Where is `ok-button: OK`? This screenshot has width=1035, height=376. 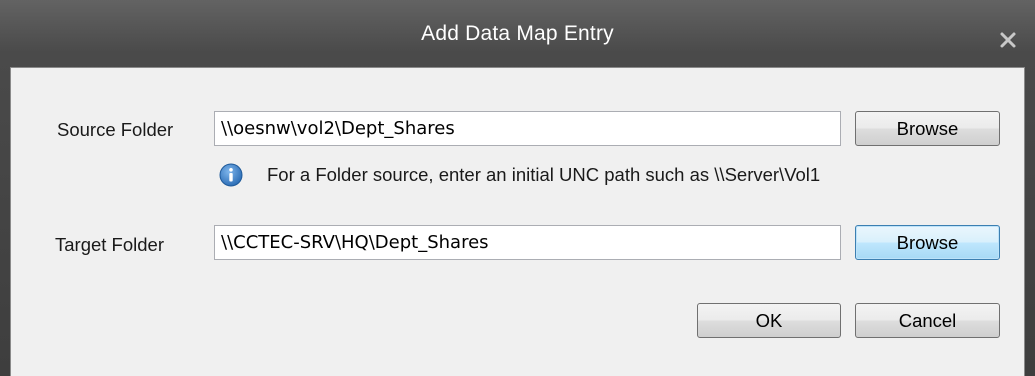
ok-button: OK is located at coordinates (769, 320).